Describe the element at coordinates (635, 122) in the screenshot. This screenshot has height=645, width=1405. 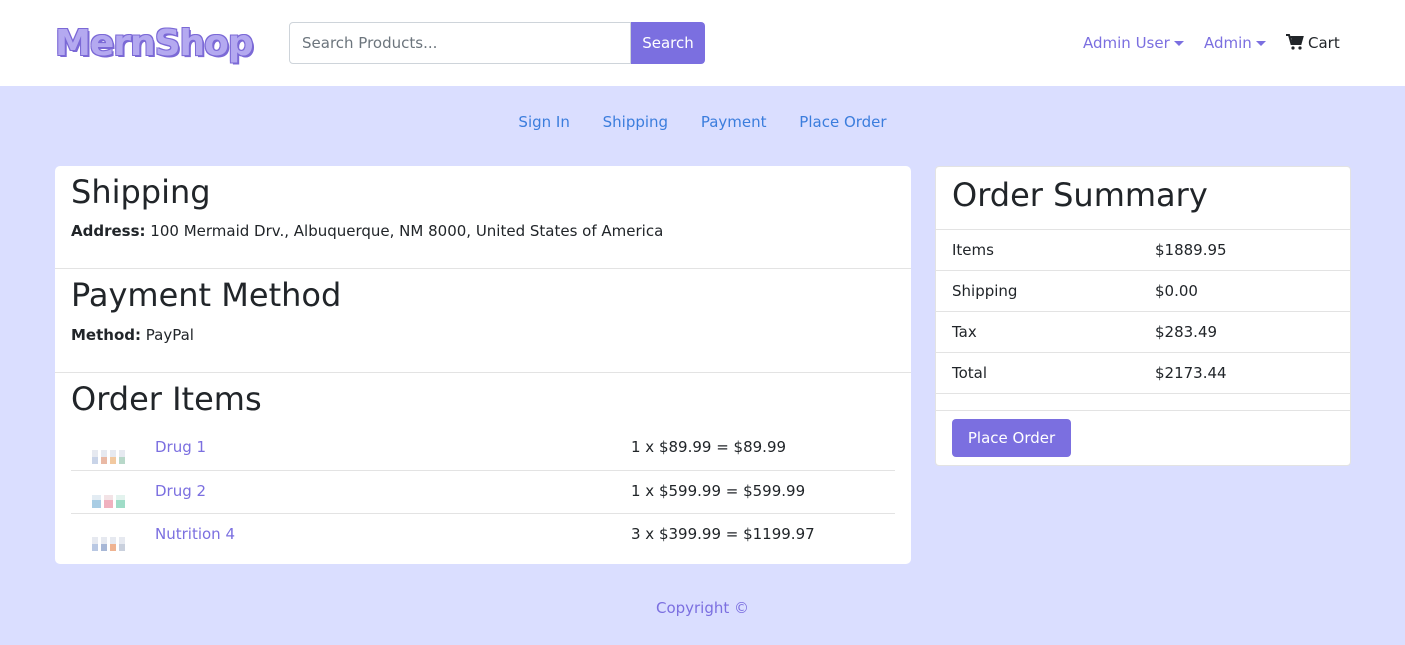
I see `step-shipping: Shipping` at that location.